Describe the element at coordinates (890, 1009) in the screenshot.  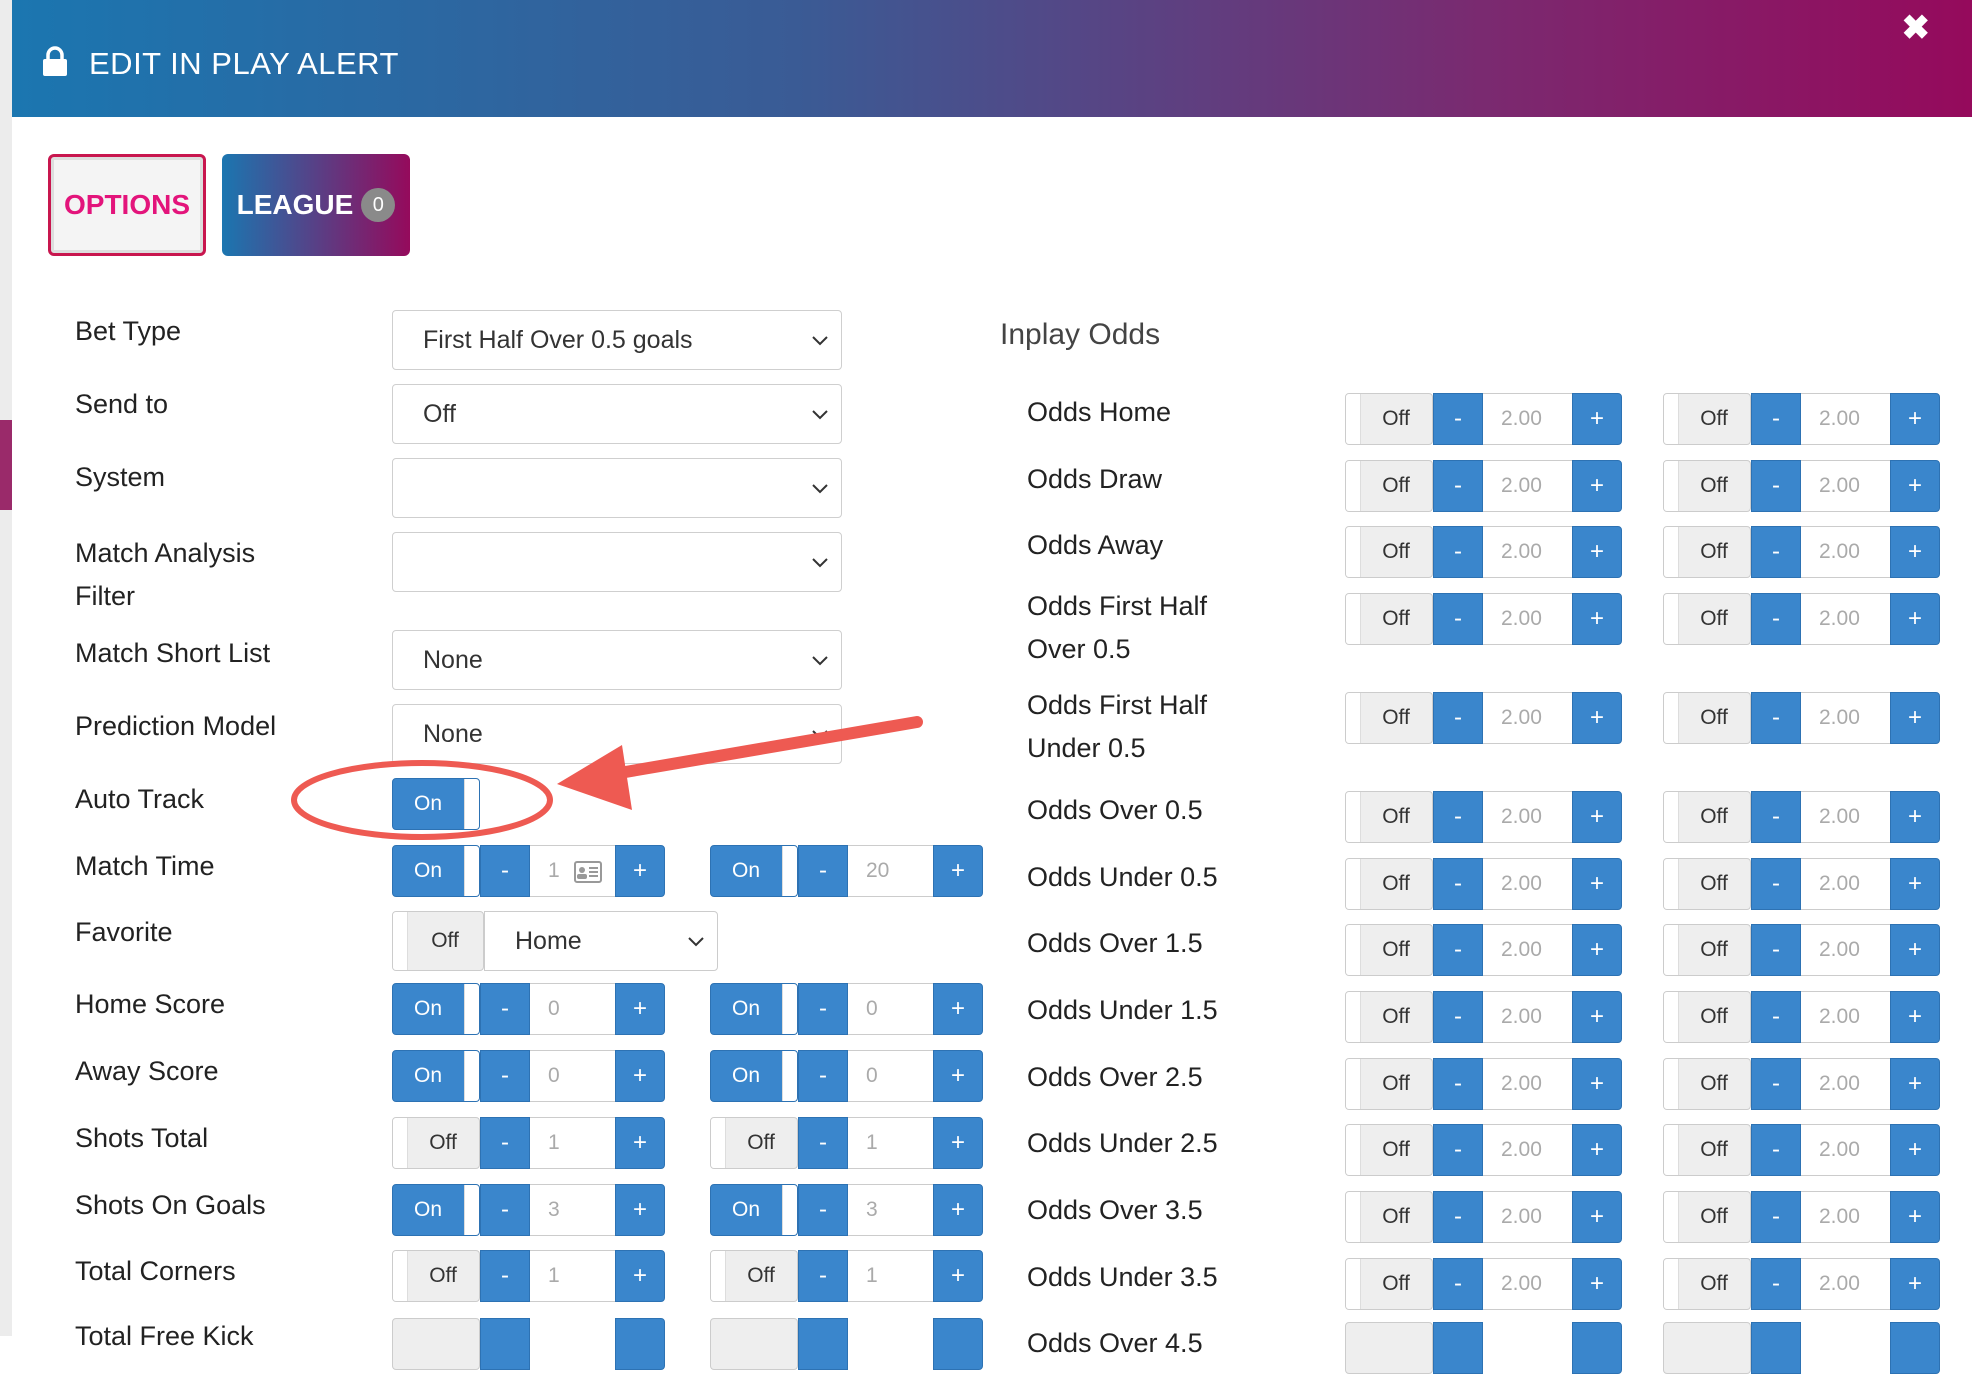
I see `home-score-b-input: 0` at that location.